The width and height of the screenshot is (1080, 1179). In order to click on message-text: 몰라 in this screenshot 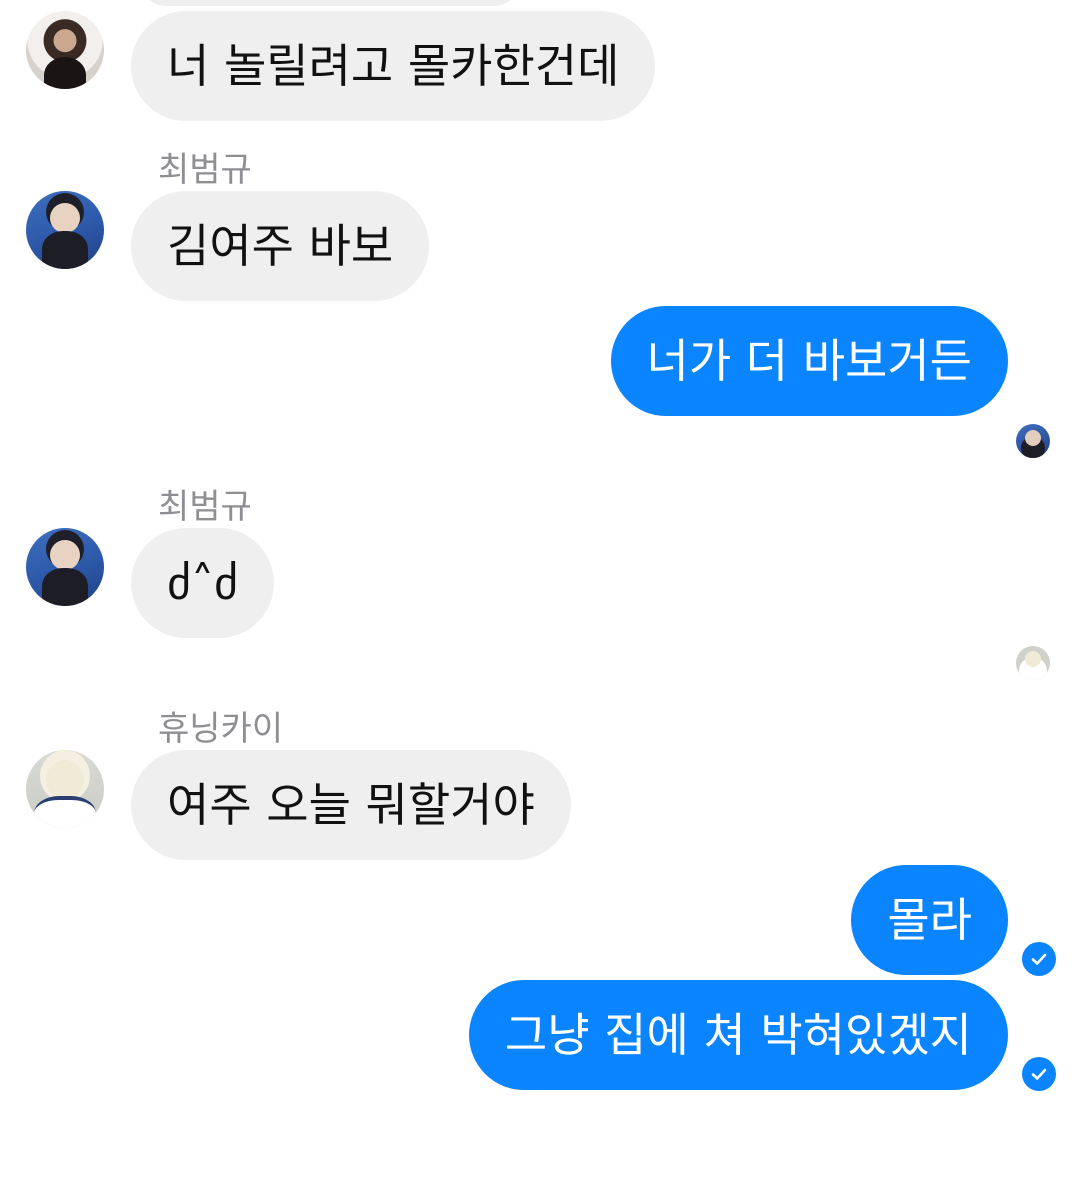, I will do `click(929, 920)`.